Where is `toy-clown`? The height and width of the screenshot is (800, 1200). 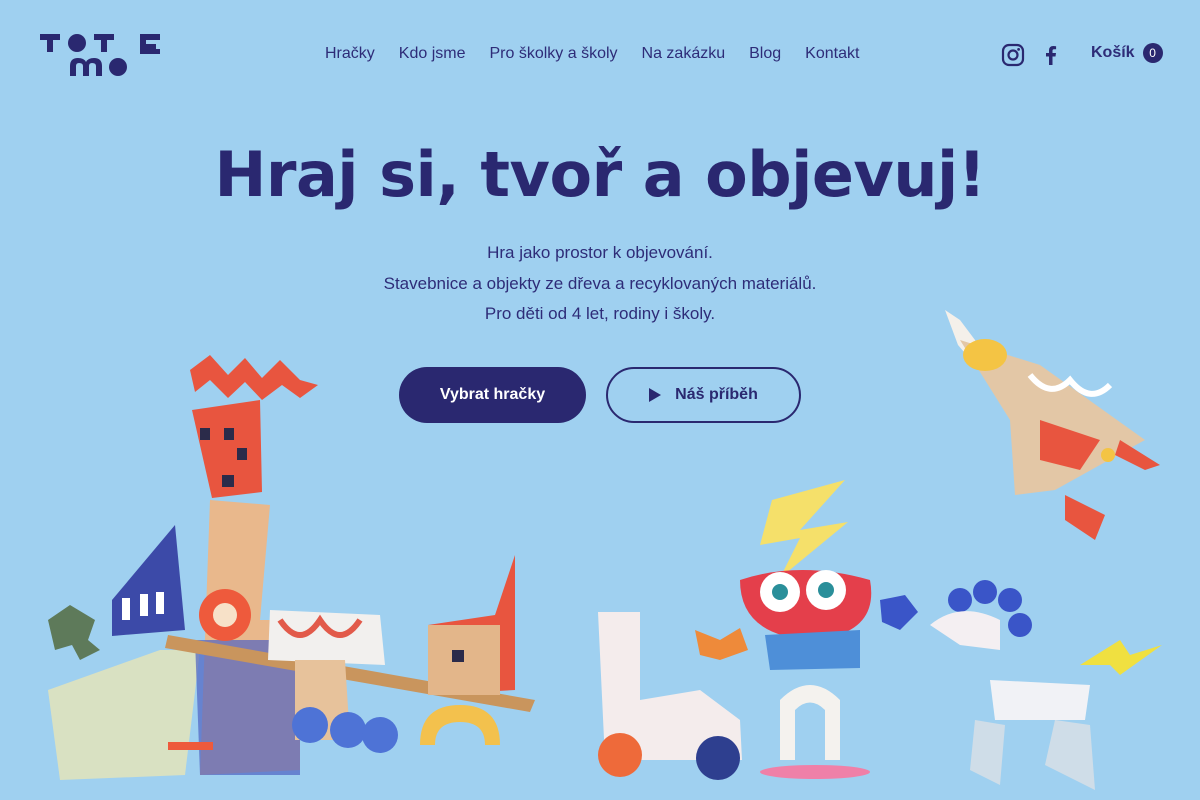 toy-clown is located at coordinates (806, 629).